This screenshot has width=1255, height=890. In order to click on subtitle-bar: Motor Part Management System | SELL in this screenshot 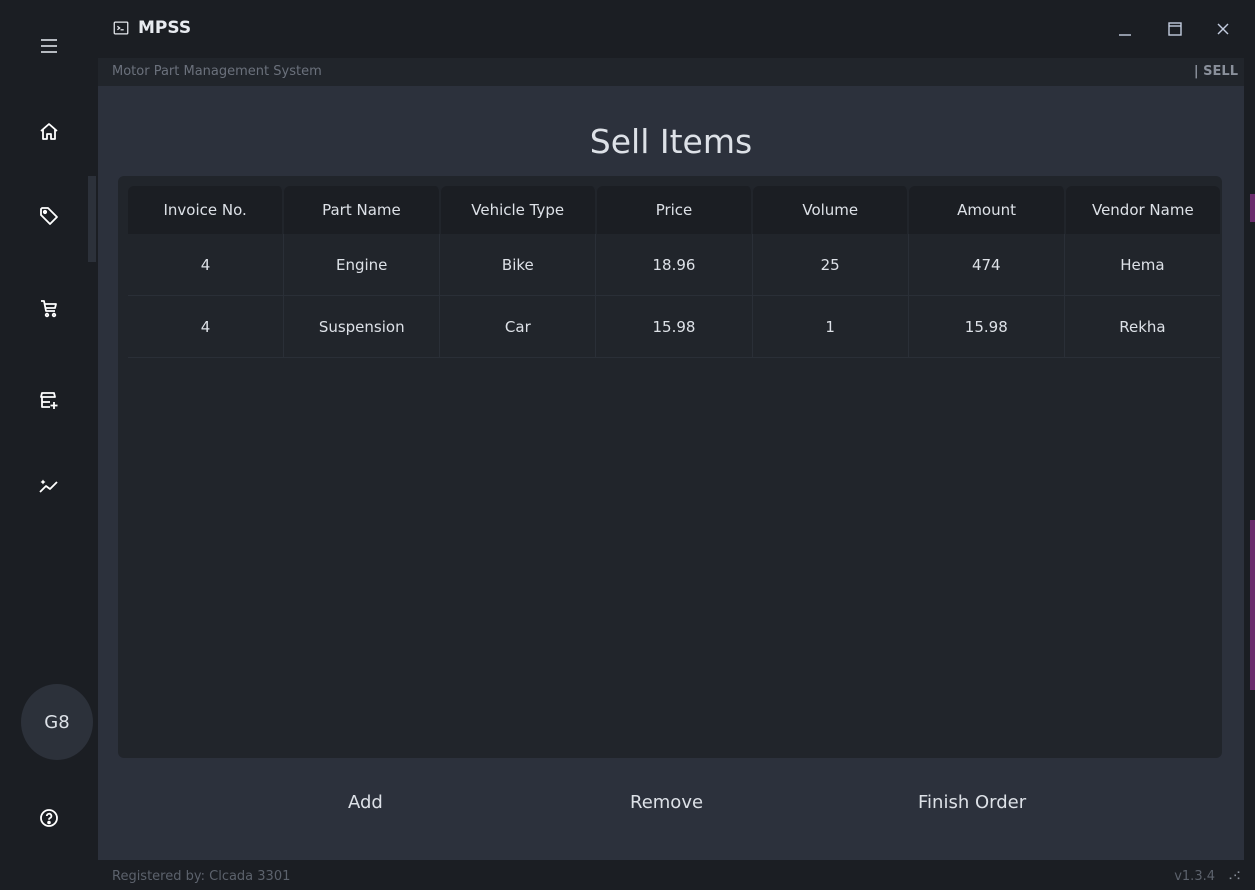, I will do `click(671, 72)`.